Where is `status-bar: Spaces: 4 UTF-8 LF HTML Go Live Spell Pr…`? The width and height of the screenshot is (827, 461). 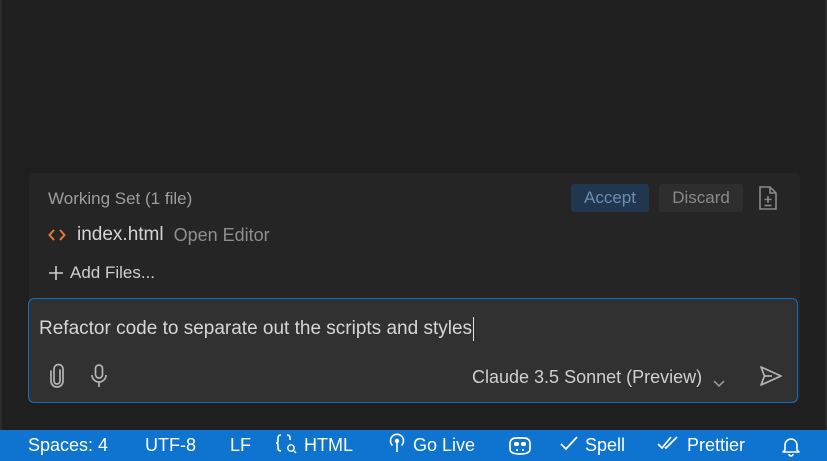
status-bar: Spaces: 4 UTF-8 LF HTML Go Live Spell Pr… is located at coordinates (413, 445).